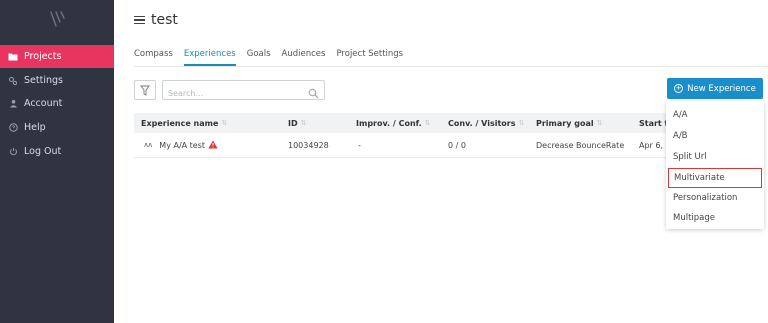 The height and width of the screenshot is (323, 768). What do you see at coordinates (13, 151) in the screenshot?
I see `power-icon` at bounding box center [13, 151].